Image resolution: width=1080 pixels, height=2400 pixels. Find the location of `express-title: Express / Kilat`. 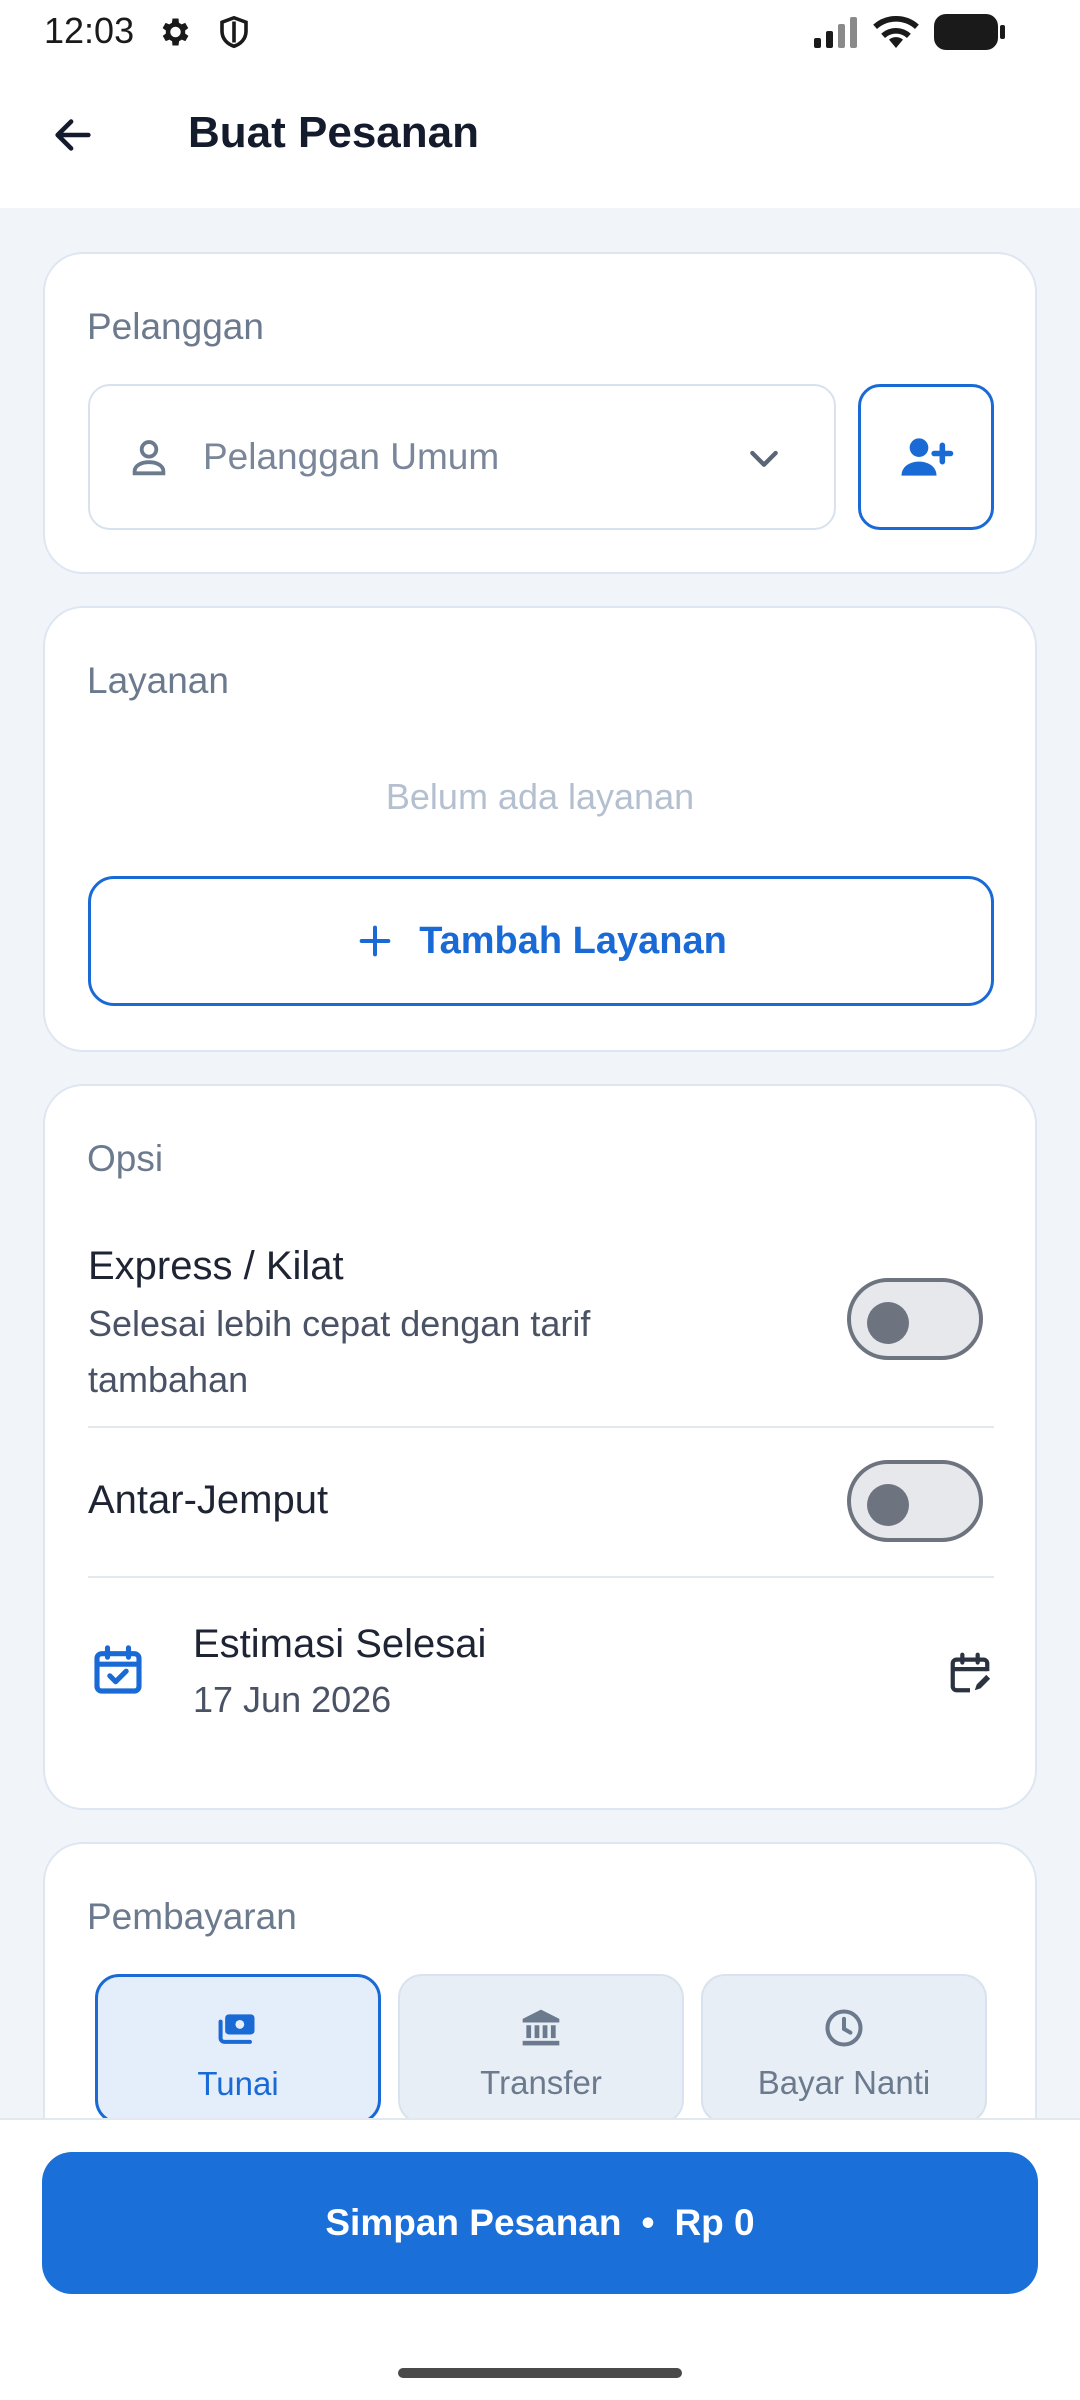

express-title: Express / Kilat is located at coordinates (216, 1266).